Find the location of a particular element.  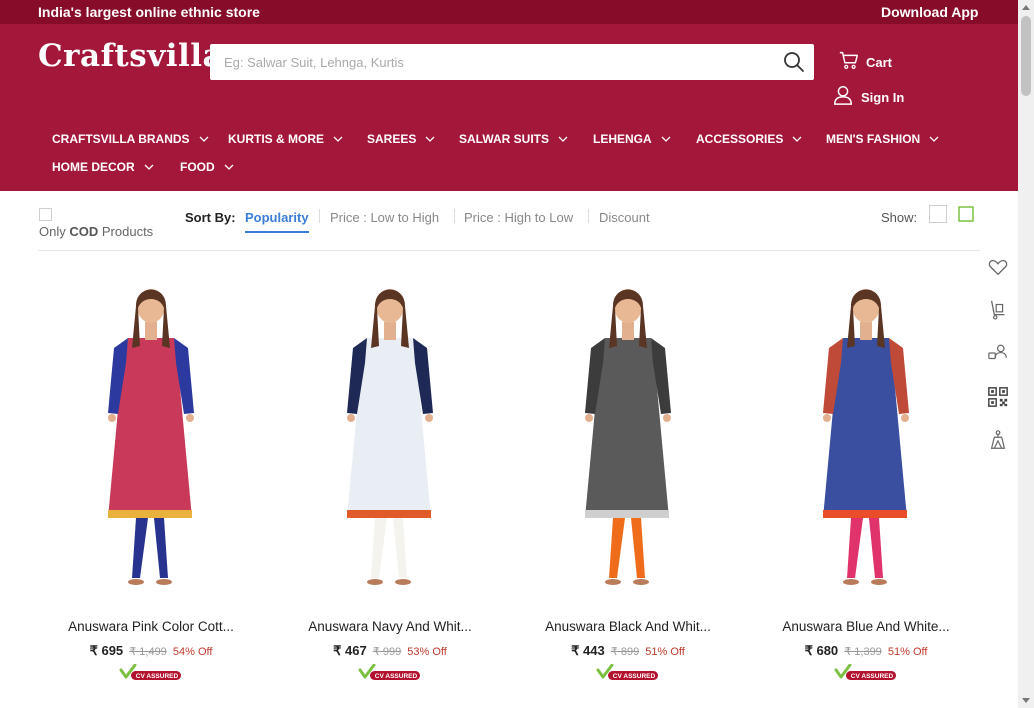

scroll-up-arrow is located at coordinates (1026, 7).